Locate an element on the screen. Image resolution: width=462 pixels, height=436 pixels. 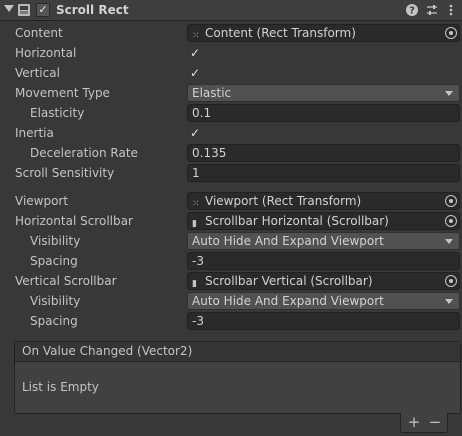
component-title: Scroll Rect is located at coordinates (92, 10).